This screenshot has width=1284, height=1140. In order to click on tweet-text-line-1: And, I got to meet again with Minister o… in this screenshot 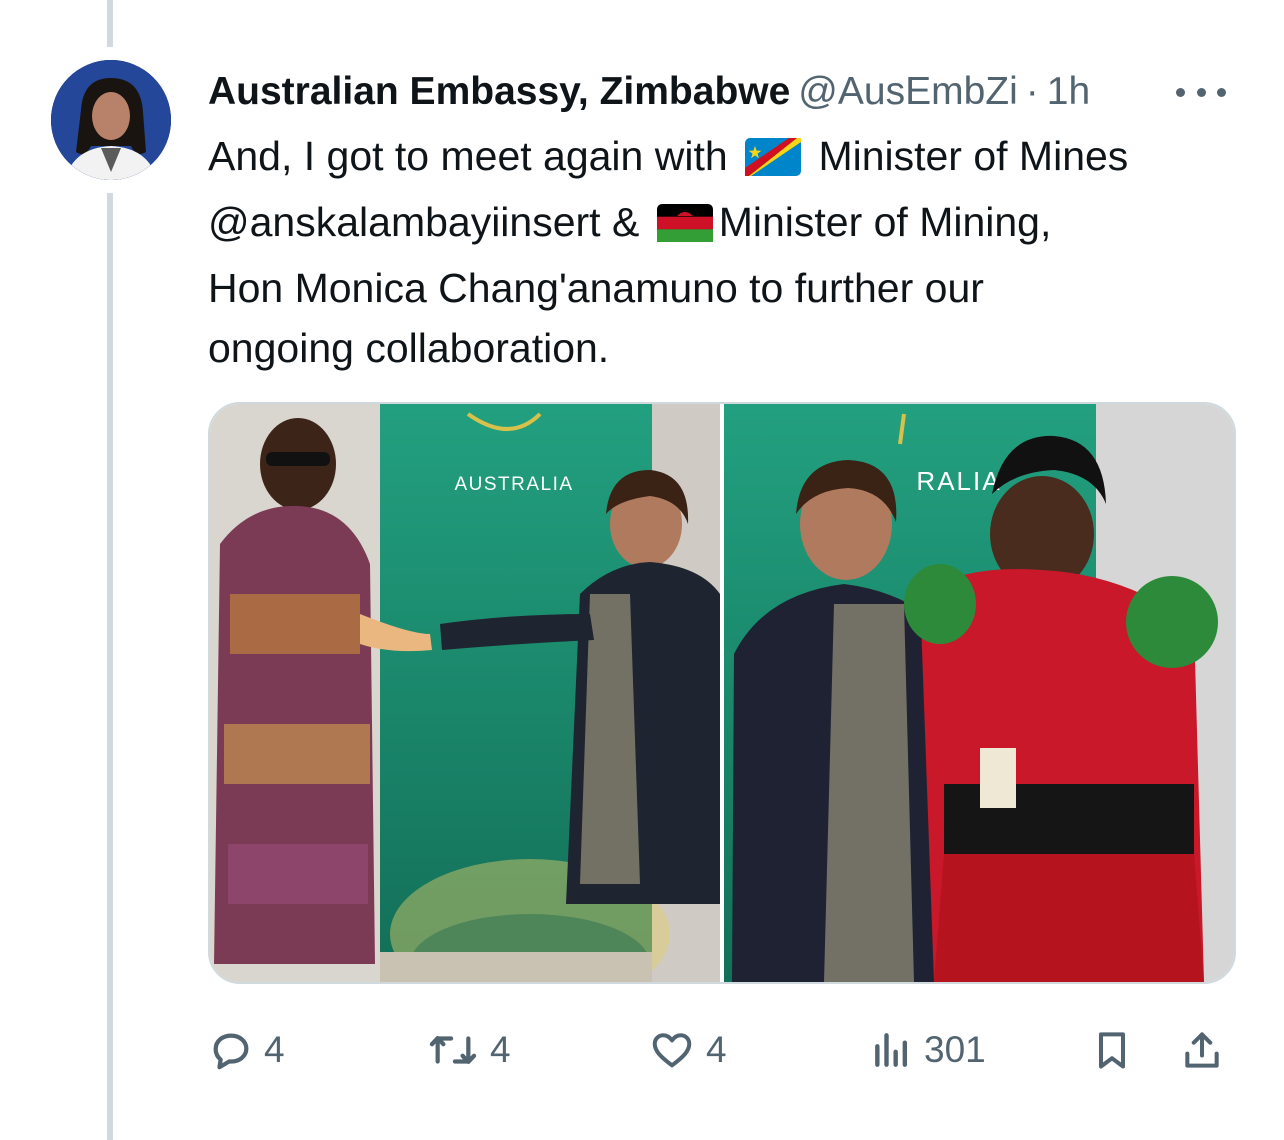, I will do `click(728, 159)`.